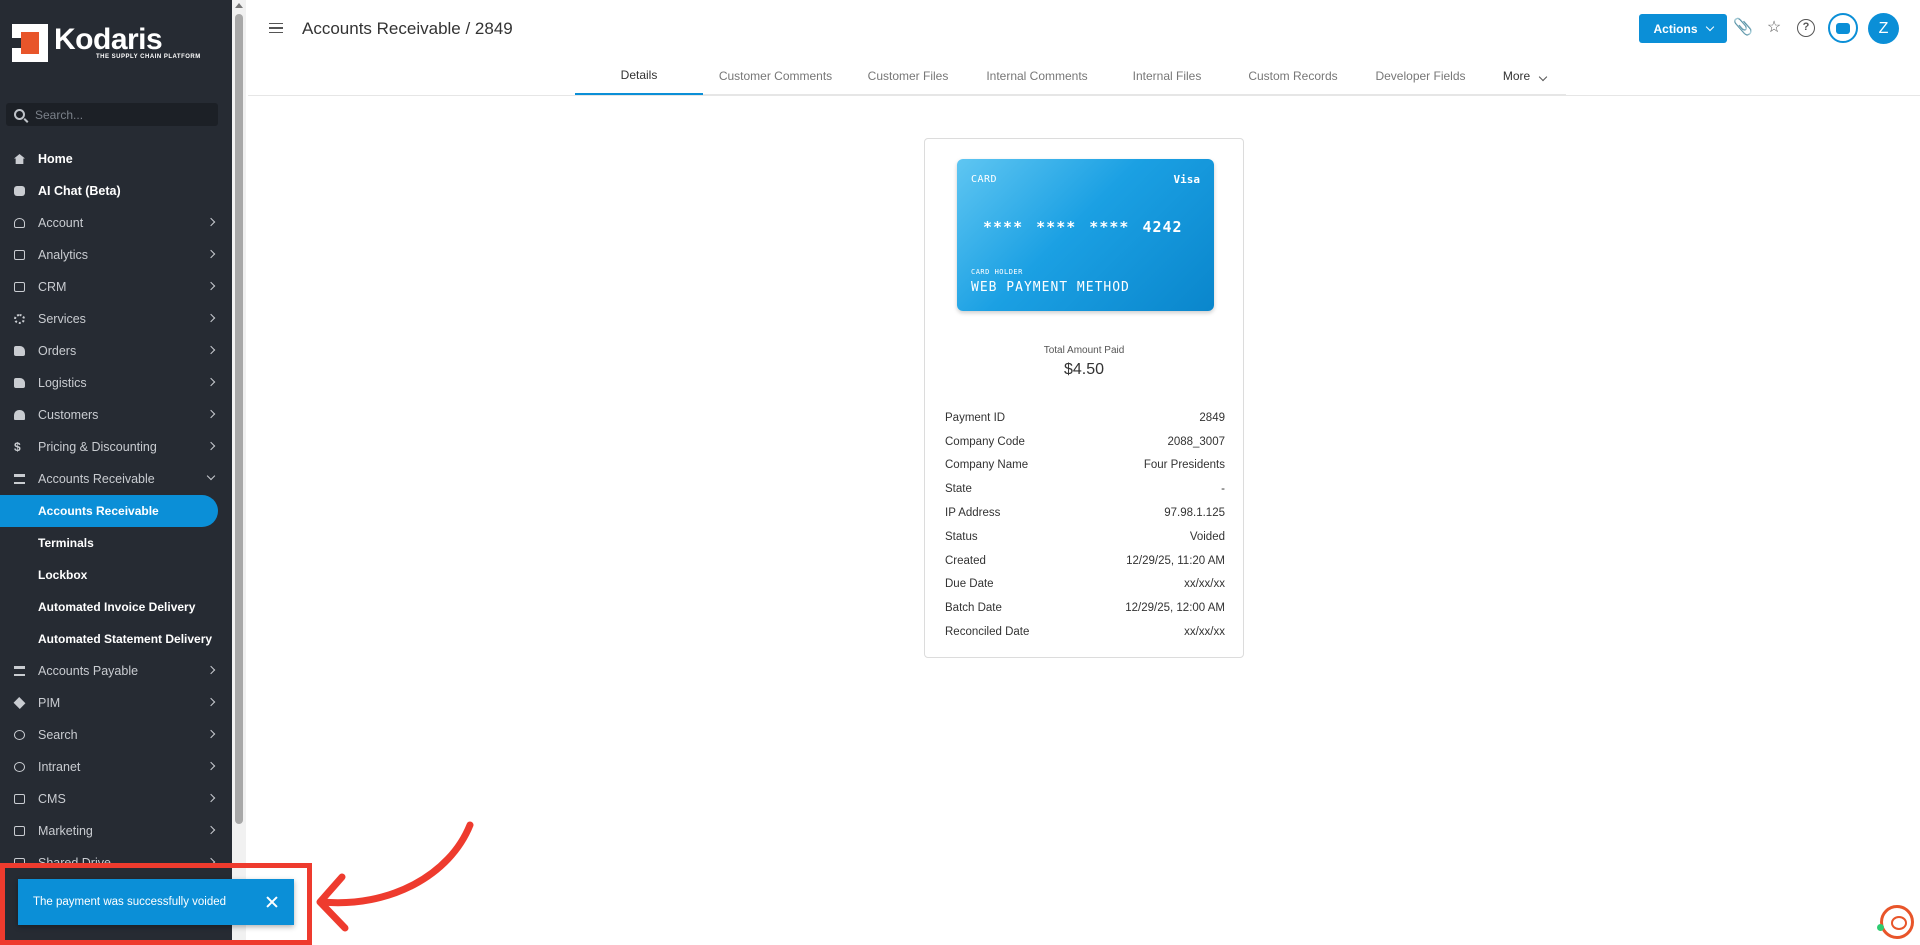 This screenshot has height=945, width=1920. I want to click on search-input, so click(120, 114).